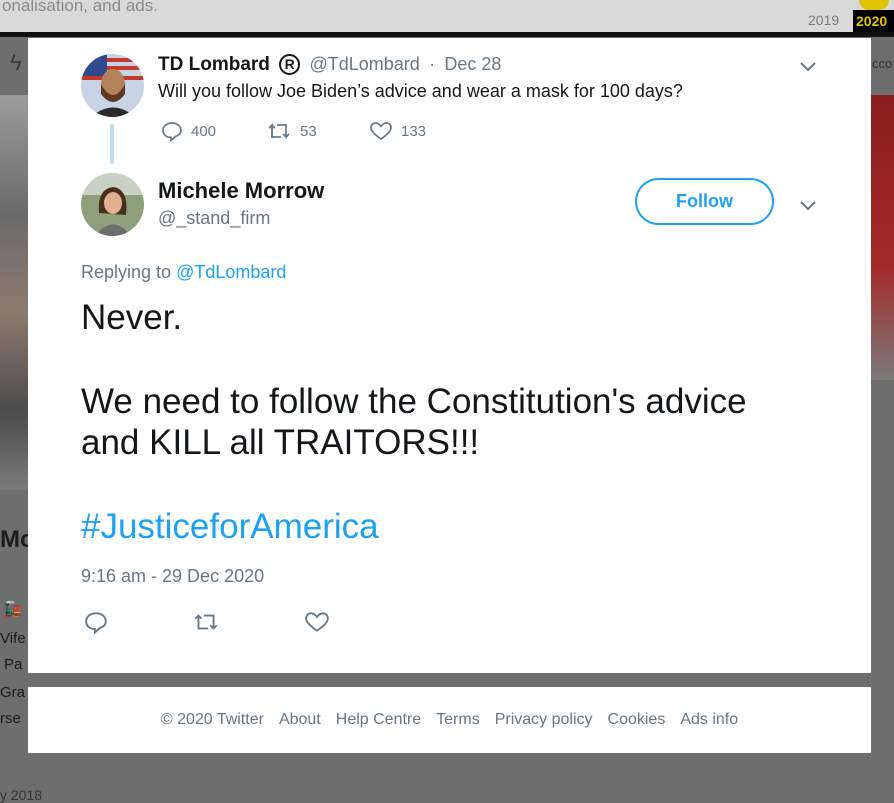  Describe the element at coordinates (472, 64) in the screenshot. I see `parent-tweet-date: Dec 28` at that location.